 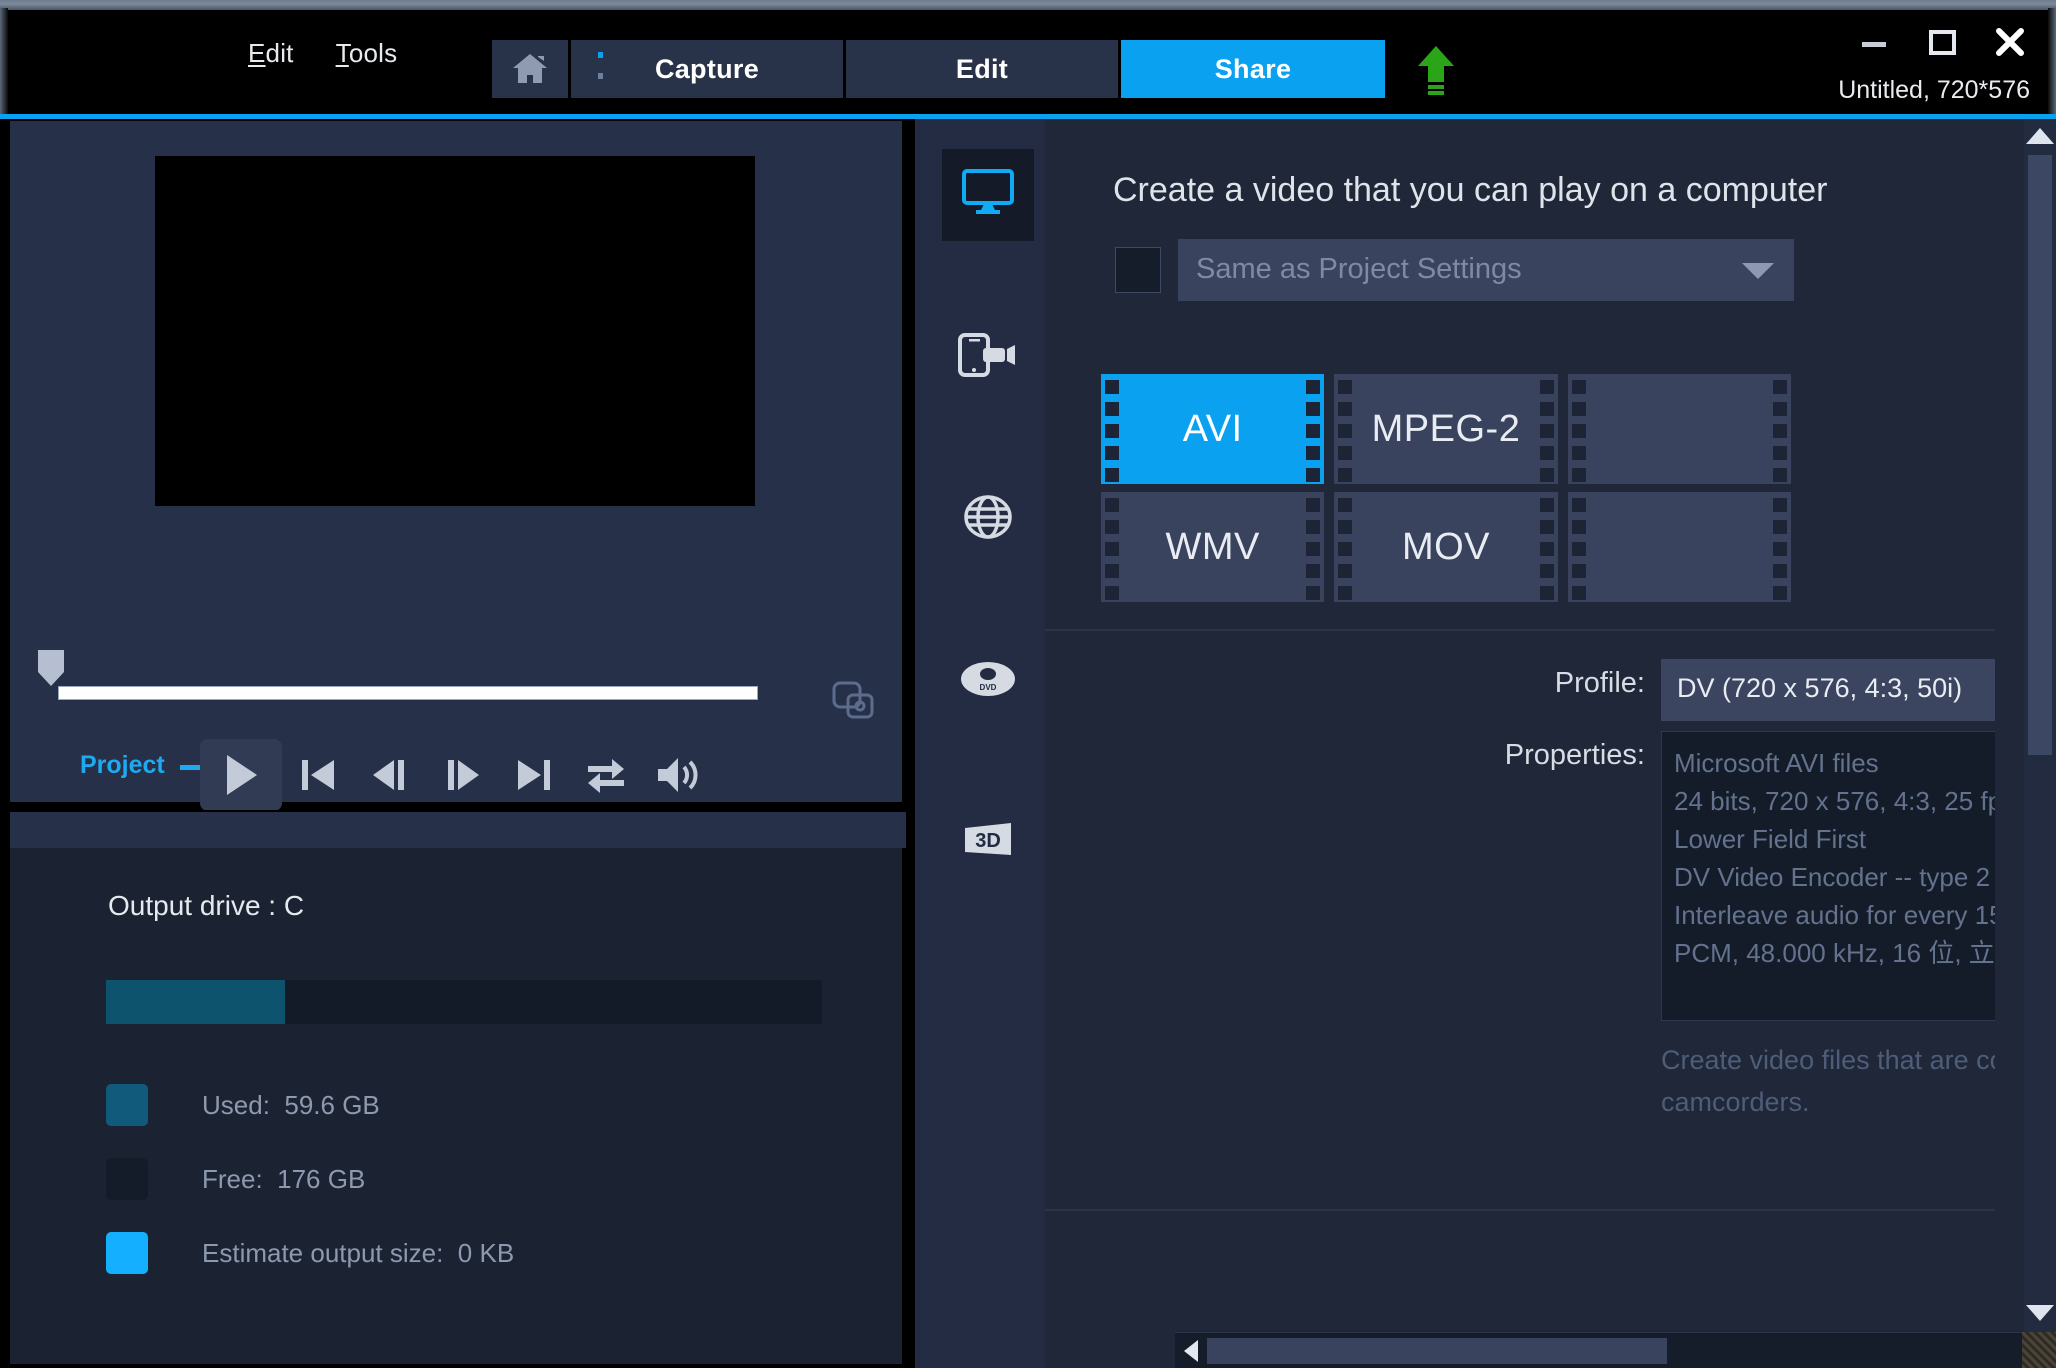 I want to click on project-title: Untitled, 720*576, so click(x=1934, y=90).